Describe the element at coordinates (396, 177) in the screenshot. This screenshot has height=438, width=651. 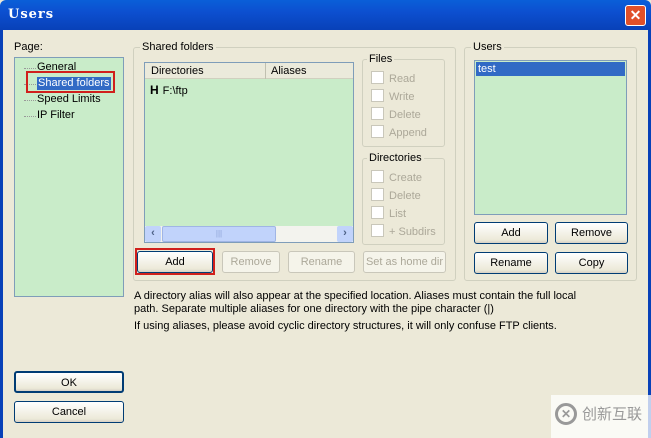
I see `create-checkbox: Create` at that location.